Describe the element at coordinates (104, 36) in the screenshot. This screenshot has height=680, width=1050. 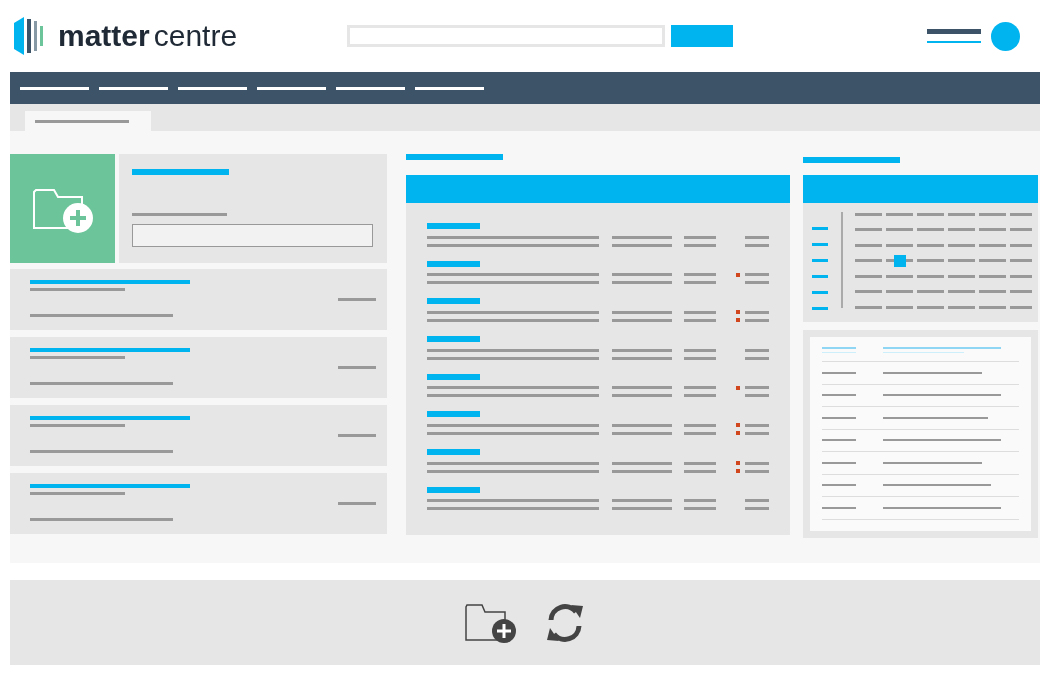
I see `logo-text: matter` at that location.